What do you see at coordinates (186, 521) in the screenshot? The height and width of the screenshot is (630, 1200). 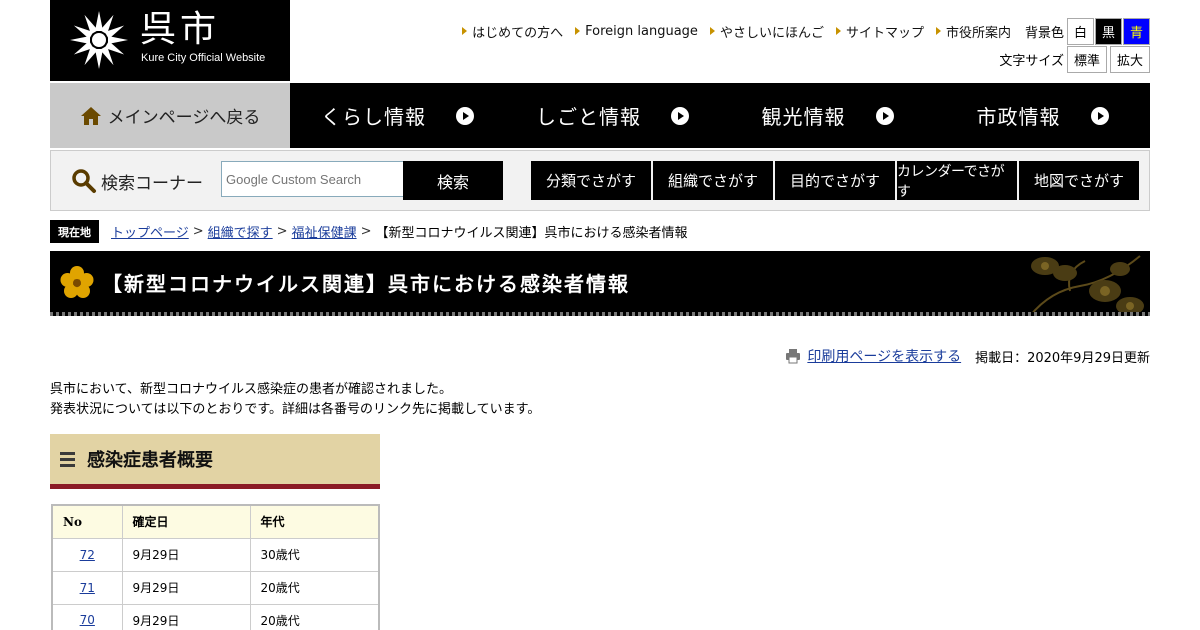 I see `col-date: 確定日` at bounding box center [186, 521].